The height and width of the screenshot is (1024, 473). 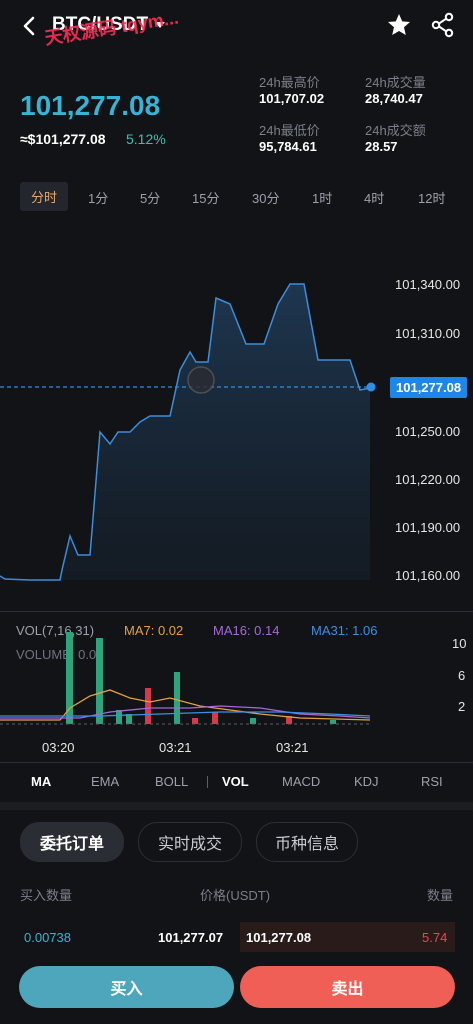 What do you see at coordinates (322, 197) in the screenshot?
I see `tab-1h: 1时` at bounding box center [322, 197].